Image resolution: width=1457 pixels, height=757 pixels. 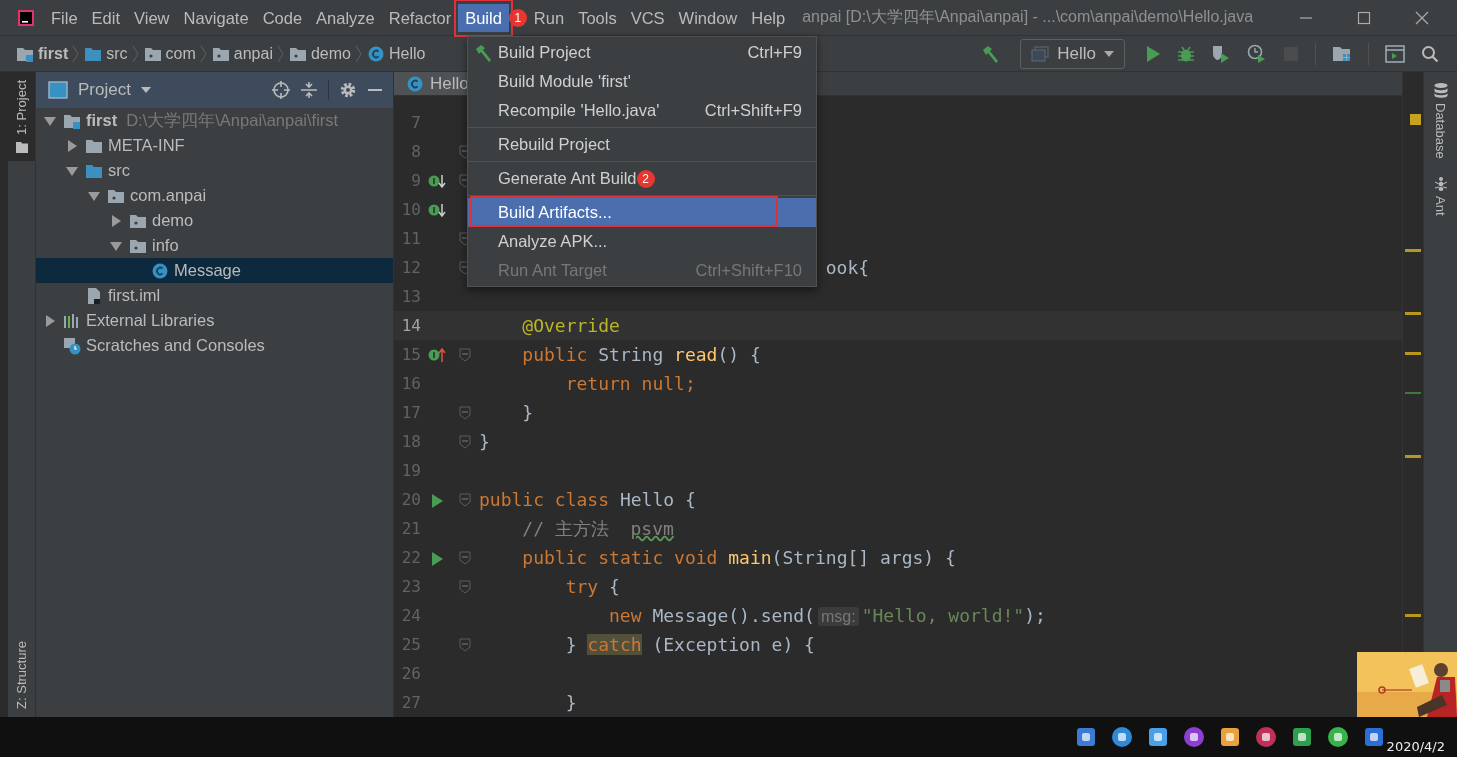 What do you see at coordinates (152, 17) in the screenshot?
I see `menu-item: View` at bounding box center [152, 17].